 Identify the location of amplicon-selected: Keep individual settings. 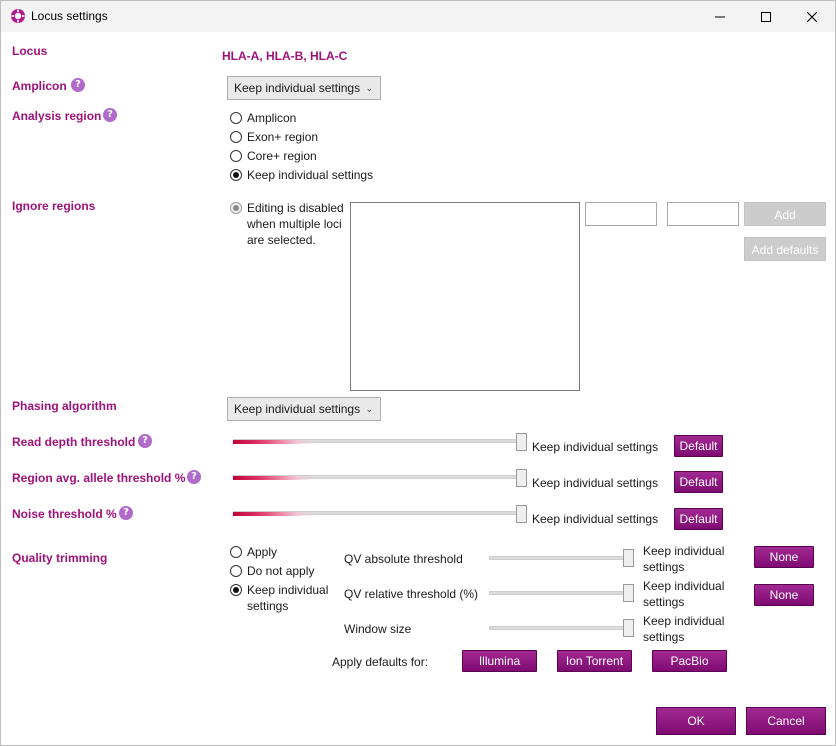
(297, 88).